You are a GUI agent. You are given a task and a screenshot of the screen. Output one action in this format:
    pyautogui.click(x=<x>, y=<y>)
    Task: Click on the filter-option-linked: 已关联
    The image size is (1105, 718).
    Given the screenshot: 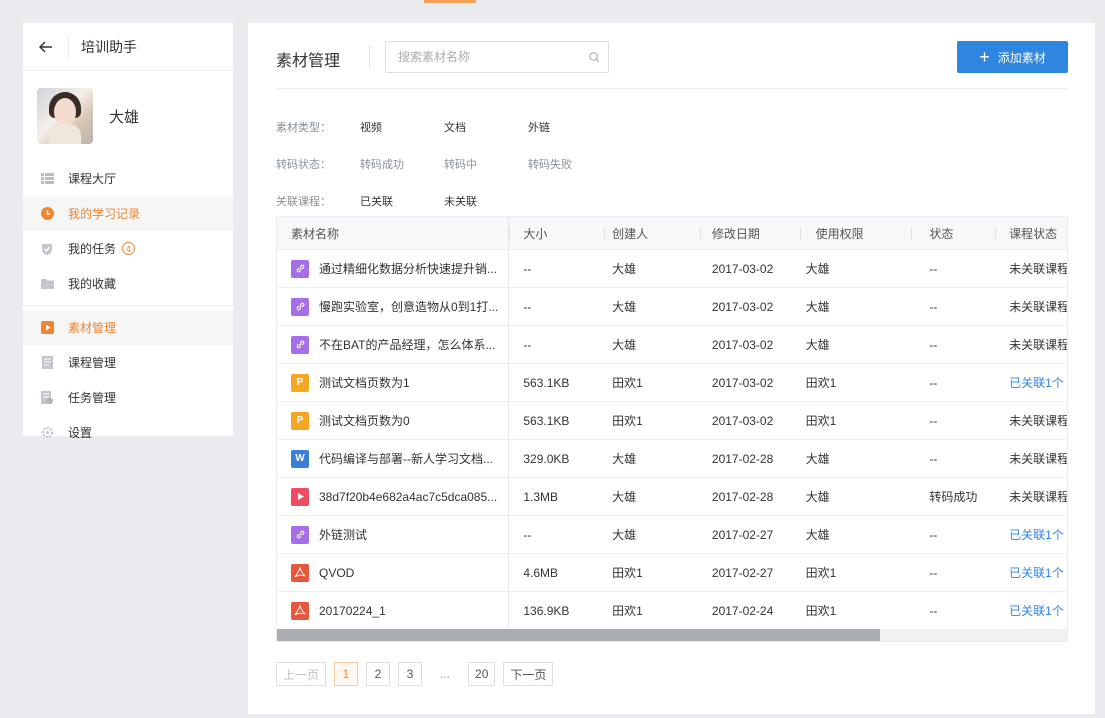 What is the action you would take?
    pyautogui.click(x=402, y=201)
    